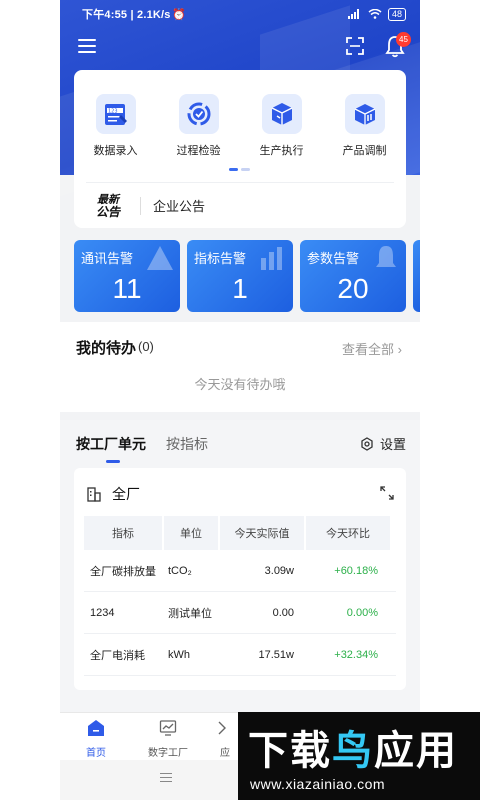 The image size is (480, 800). I want to click on announcement-bar: 最新 公告 企业公告, so click(240, 205).